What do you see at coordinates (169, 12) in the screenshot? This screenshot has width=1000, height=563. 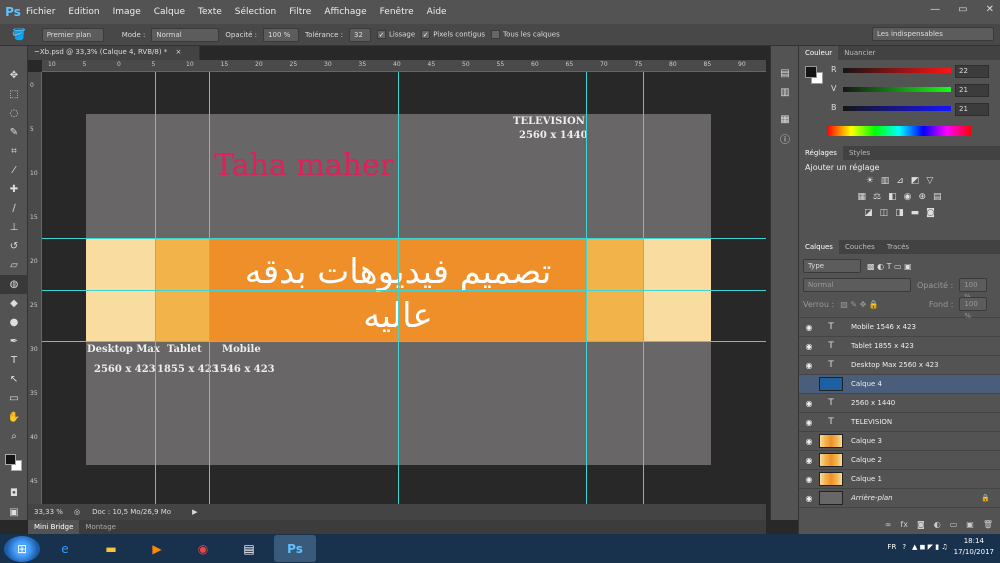 I see `menu-calque: Calque` at bounding box center [169, 12].